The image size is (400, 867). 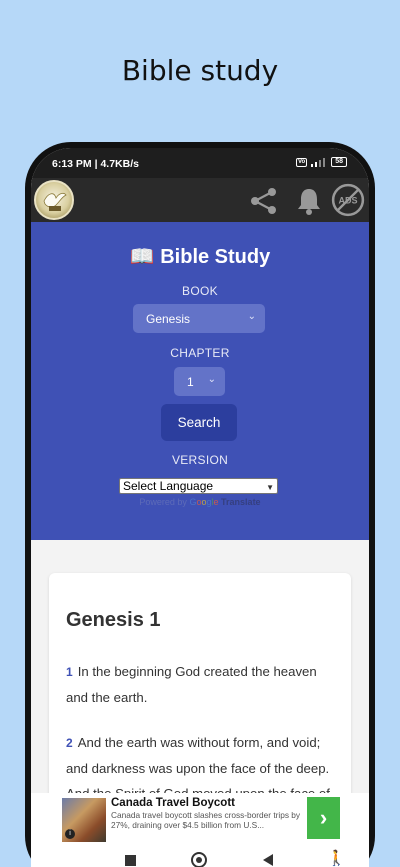 What do you see at coordinates (69, 672) in the screenshot?
I see `verse-number: 1` at bounding box center [69, 672].